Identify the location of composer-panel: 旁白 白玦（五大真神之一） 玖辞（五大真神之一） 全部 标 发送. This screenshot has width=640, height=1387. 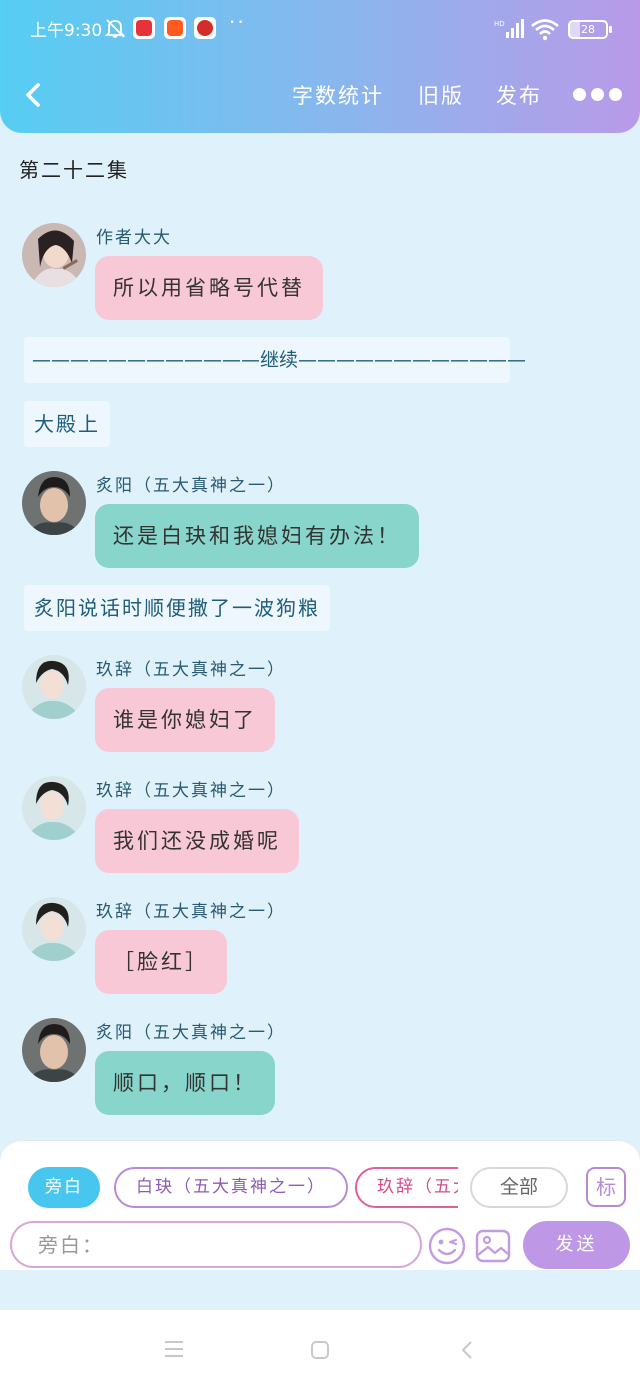
(320, 1205).